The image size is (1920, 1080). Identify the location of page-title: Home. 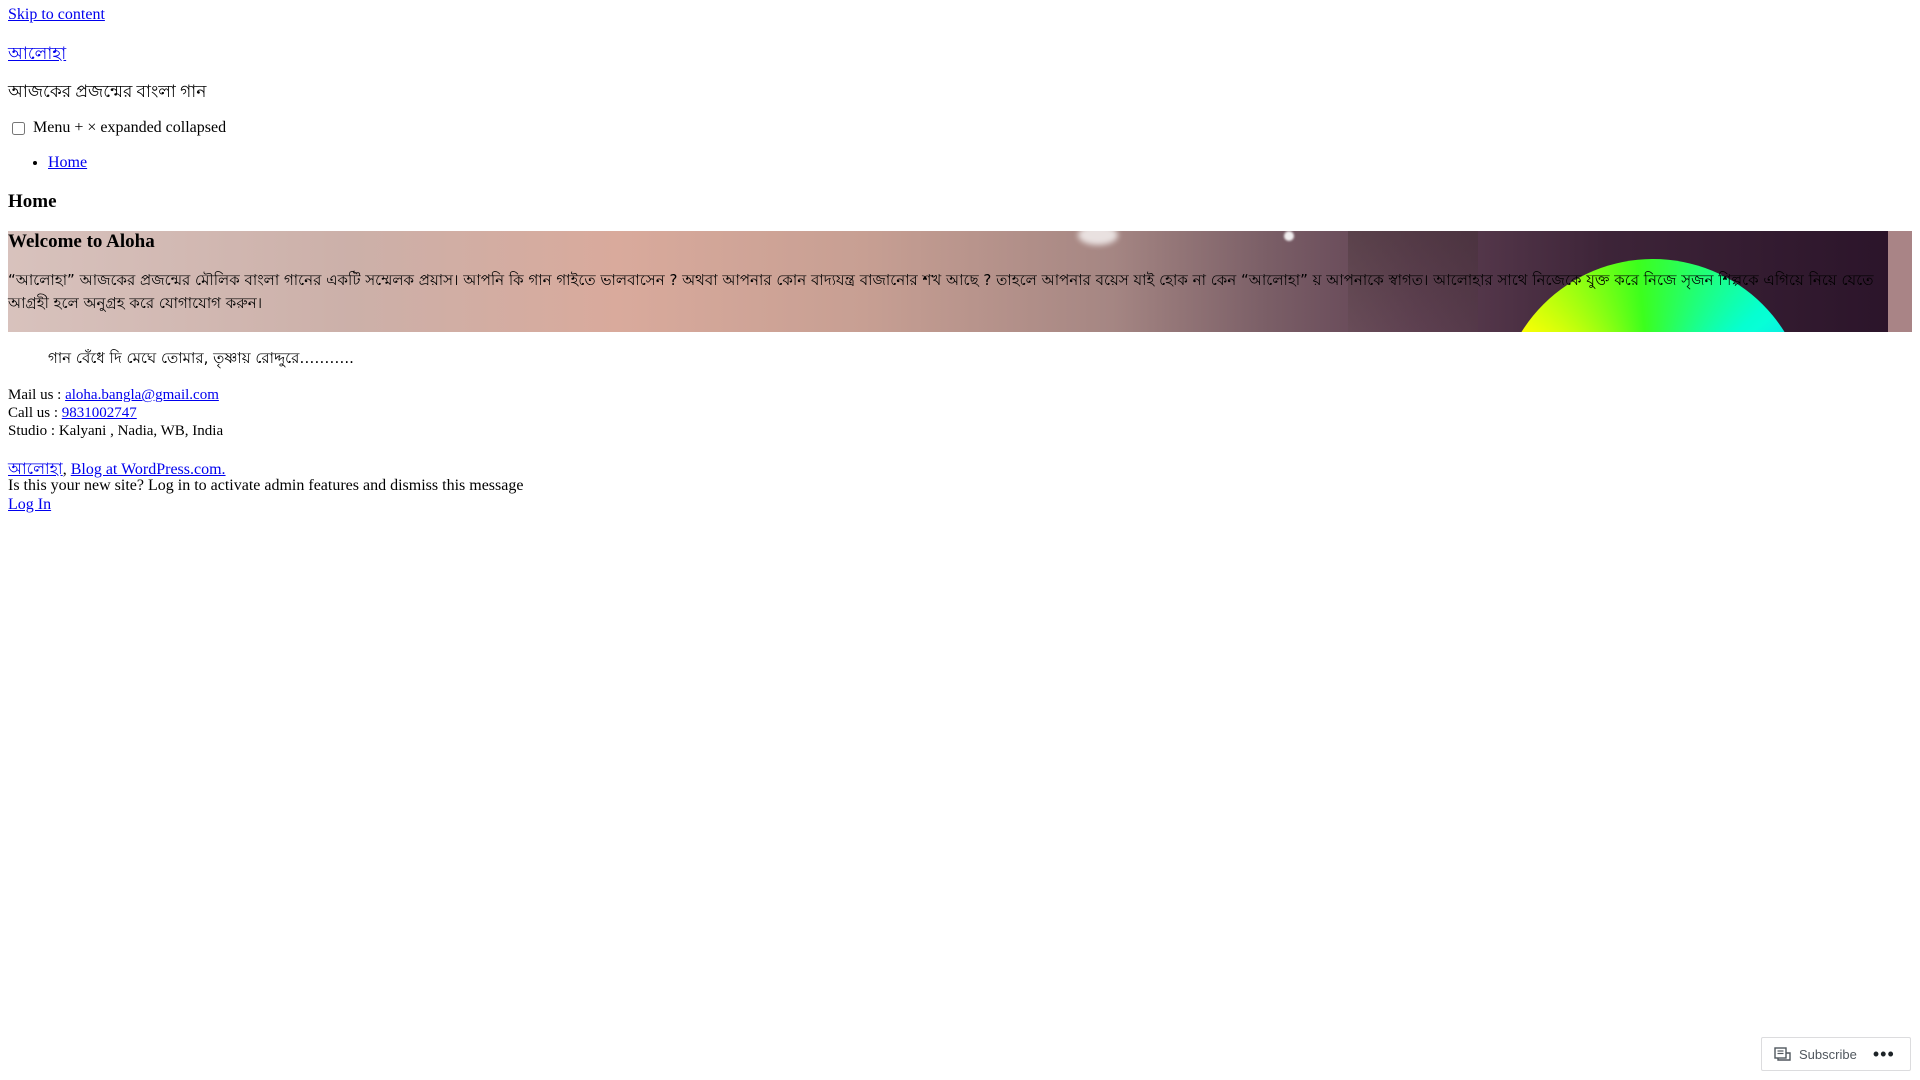
(32, 201).